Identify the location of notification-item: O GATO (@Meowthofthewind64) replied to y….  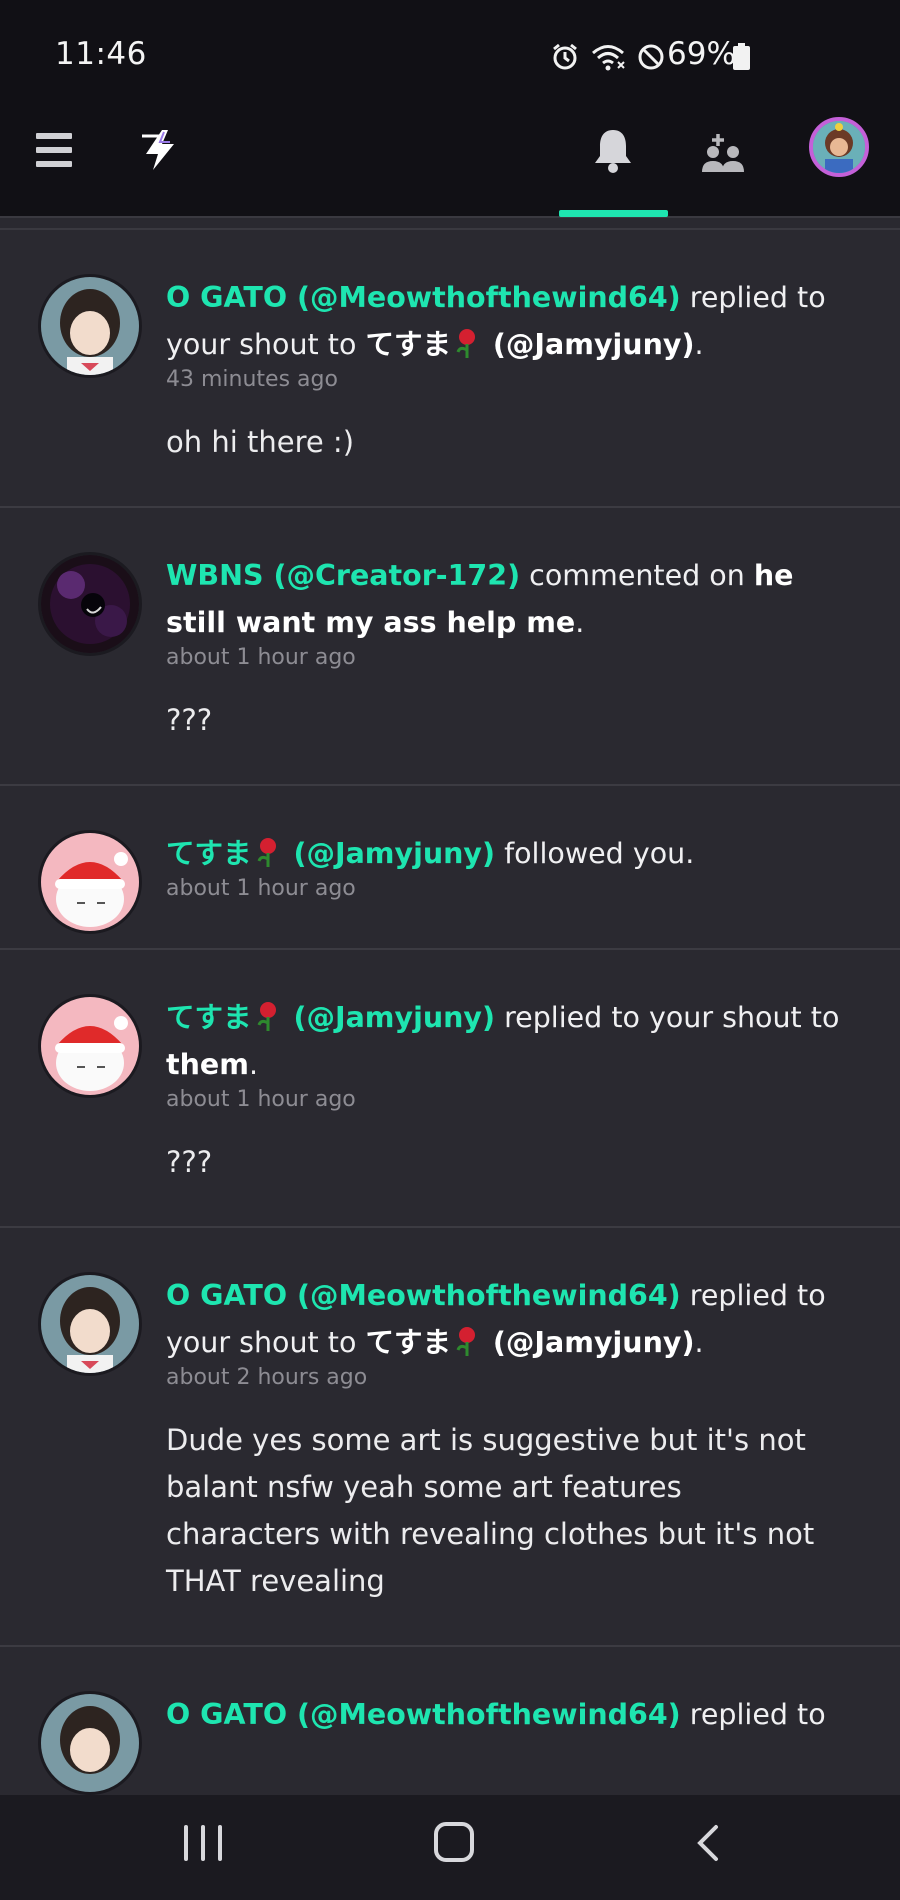
(450, 369).